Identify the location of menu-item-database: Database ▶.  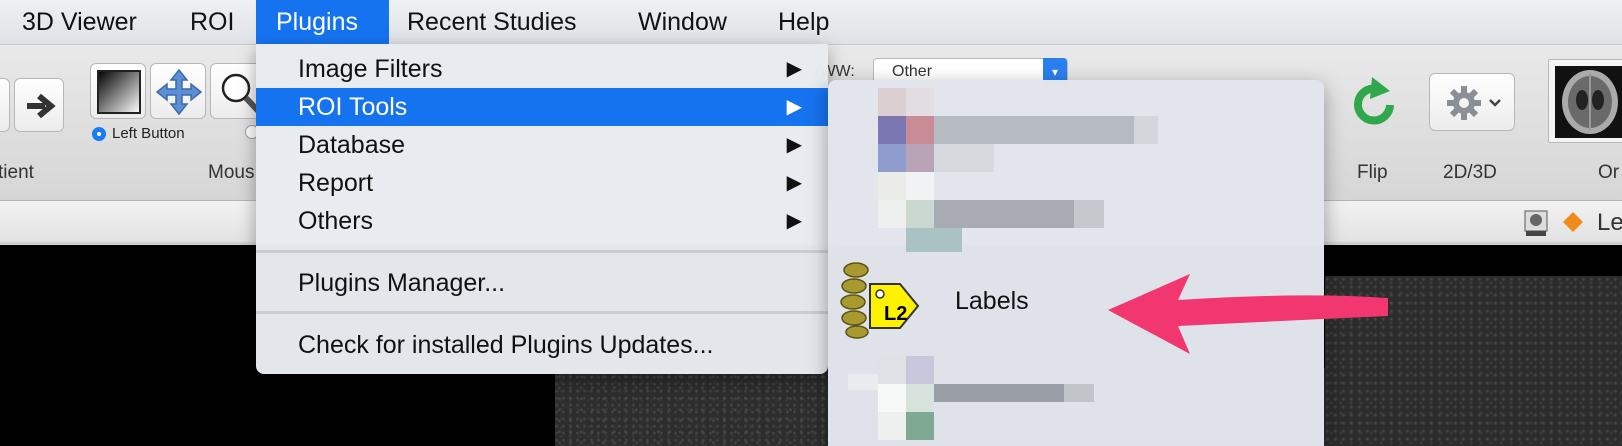
(542, 145).